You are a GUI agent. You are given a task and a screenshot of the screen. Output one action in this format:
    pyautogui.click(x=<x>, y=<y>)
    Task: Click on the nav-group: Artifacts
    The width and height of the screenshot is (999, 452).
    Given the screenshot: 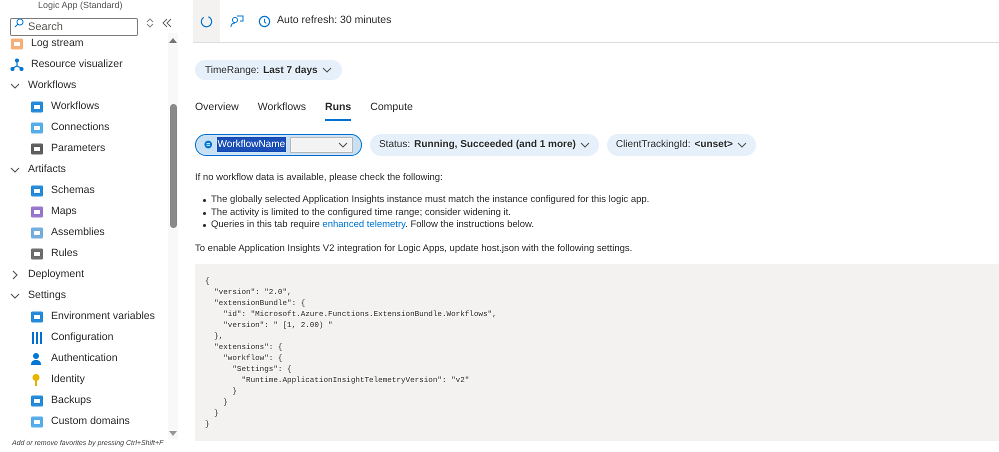 What is the action you would take?
    pyautogui.click(x=89, y=169)
    